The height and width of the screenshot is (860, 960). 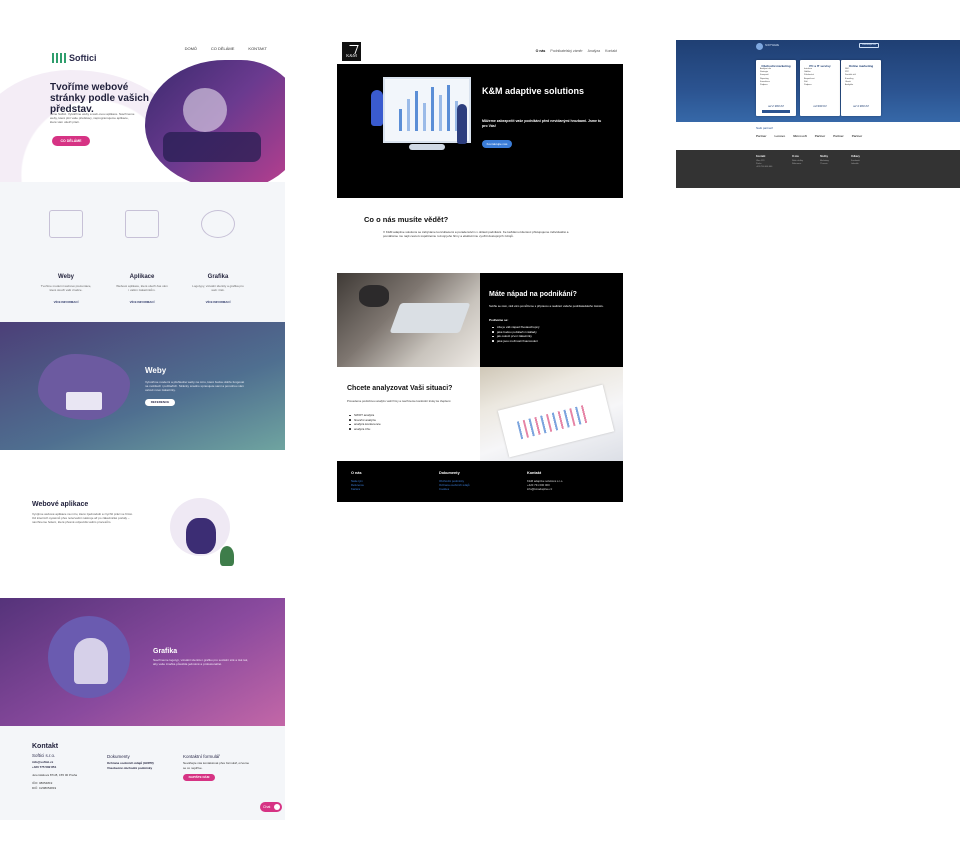 What do you see at coordinates (160, 402) in the screenshot?
I see `reference-button: REFERENCE` at bounding box center [160, 402].